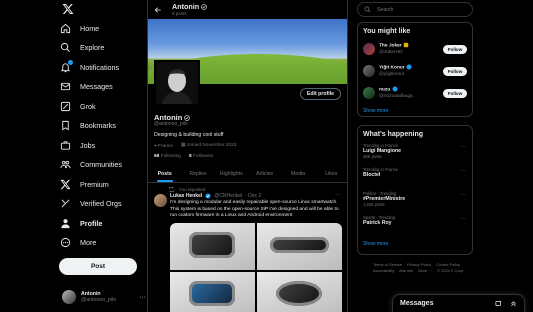 Image resolution: width=533 pixels, height=312 pixels. I want to click on nav-explore: Explore, so click(82, 48).